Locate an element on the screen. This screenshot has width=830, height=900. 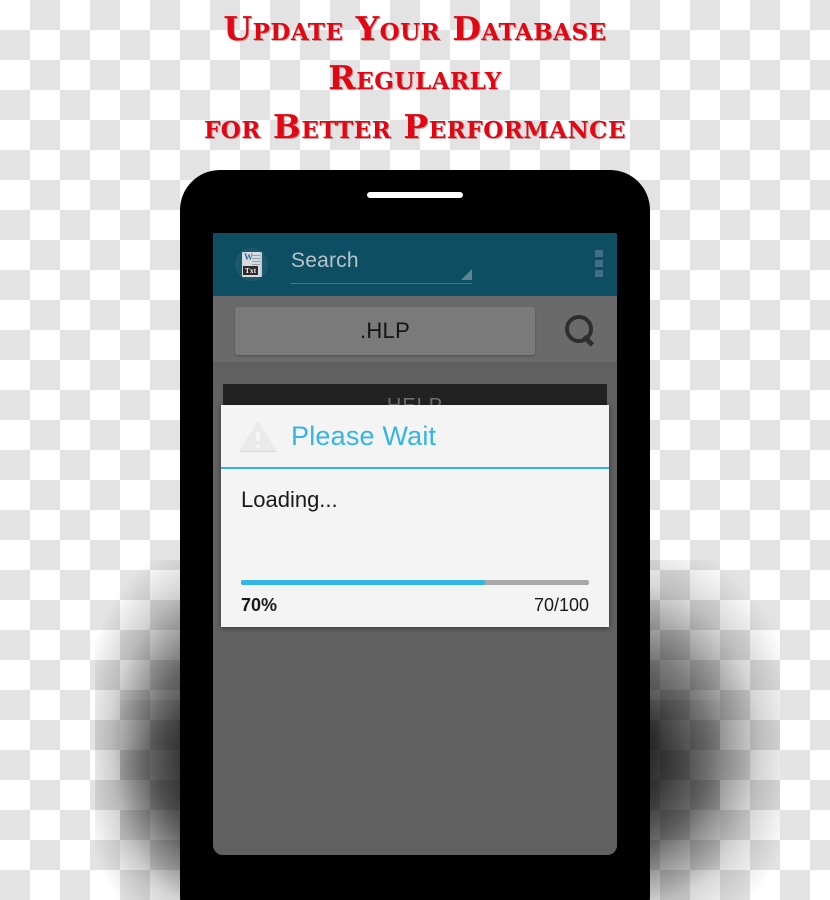
progress-bar is located at coordinates (415, 582).